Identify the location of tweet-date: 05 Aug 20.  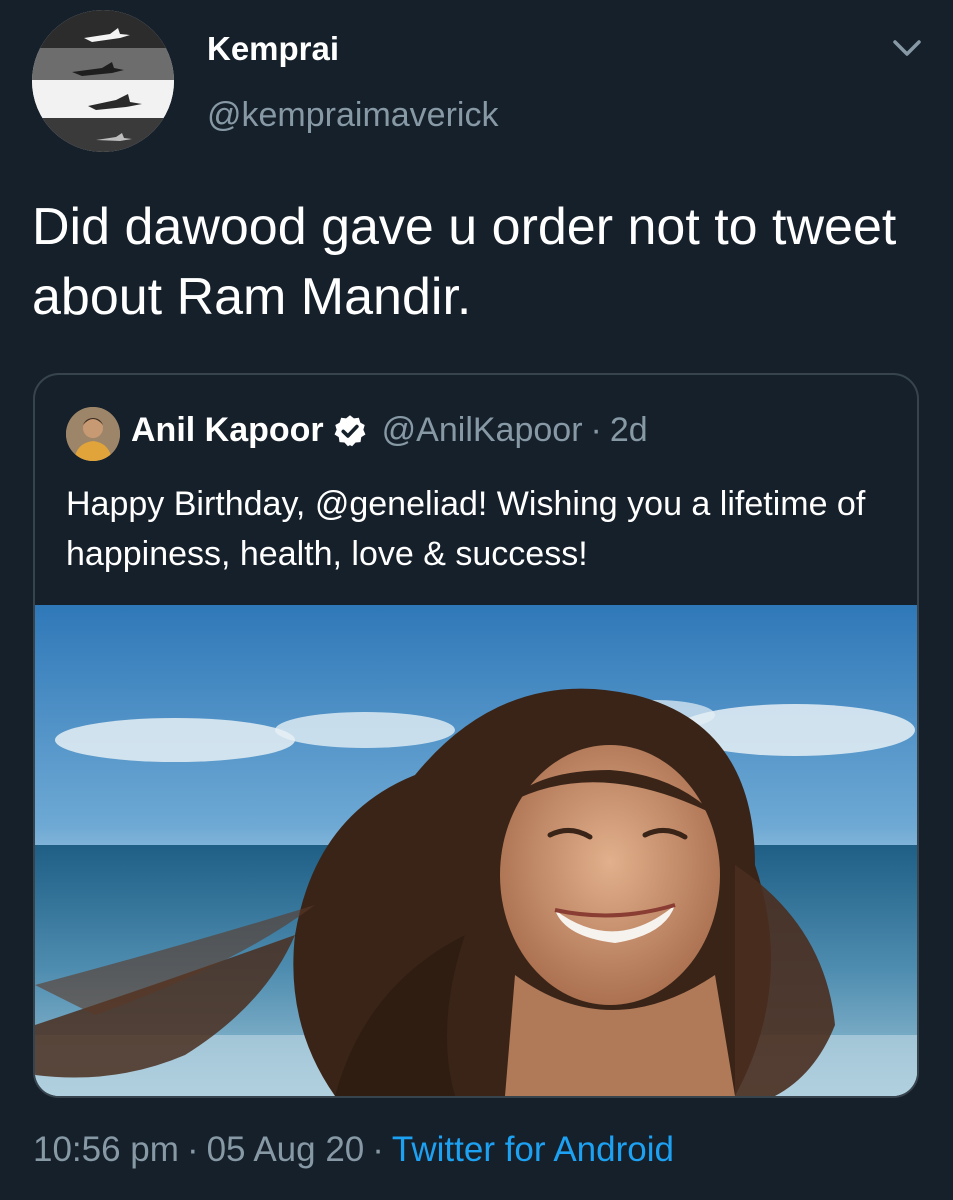
(286, 1149).